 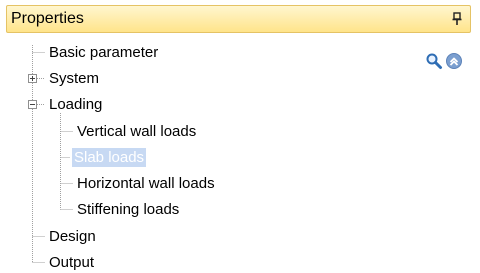 What do you see at coordinates (109, 157) in the screenshot?
I see `tree-item-slab-loads: Slab loads` at bounding box center [109, 157].